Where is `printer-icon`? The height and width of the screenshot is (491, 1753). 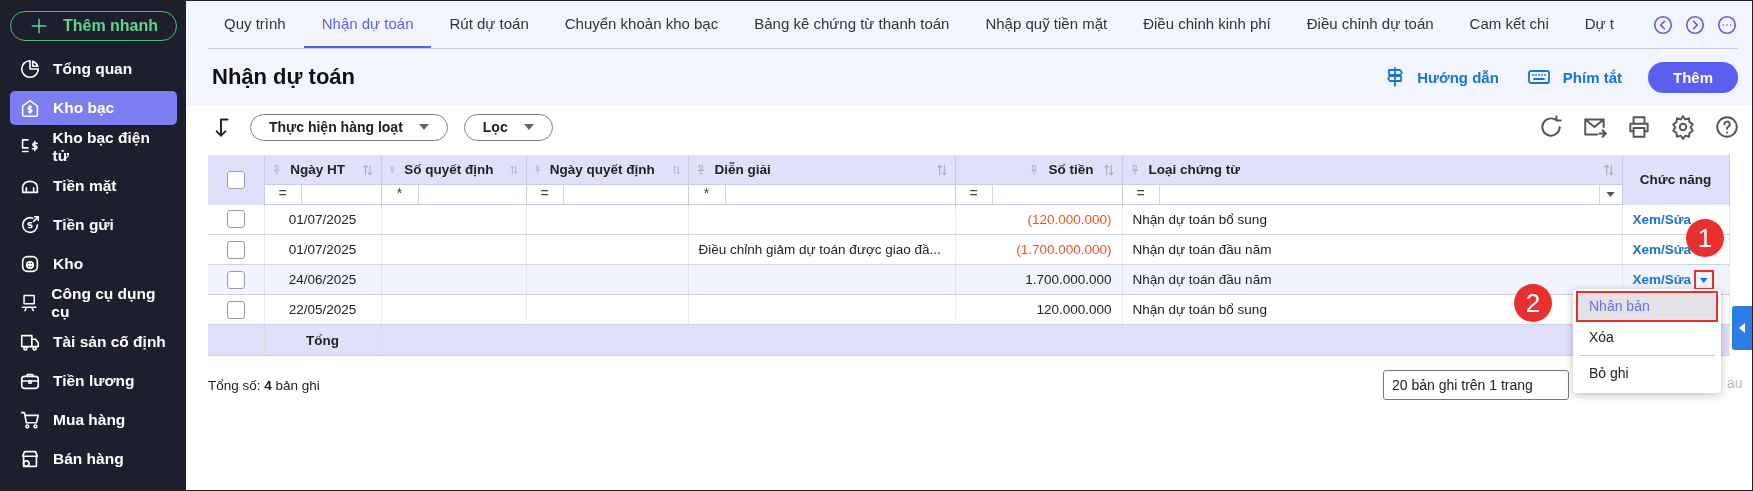
printer-icon is located at coordinates (1639, 127).